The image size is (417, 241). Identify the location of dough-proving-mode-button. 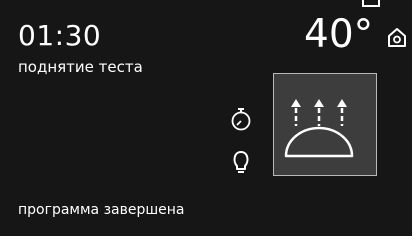
(325, 124).